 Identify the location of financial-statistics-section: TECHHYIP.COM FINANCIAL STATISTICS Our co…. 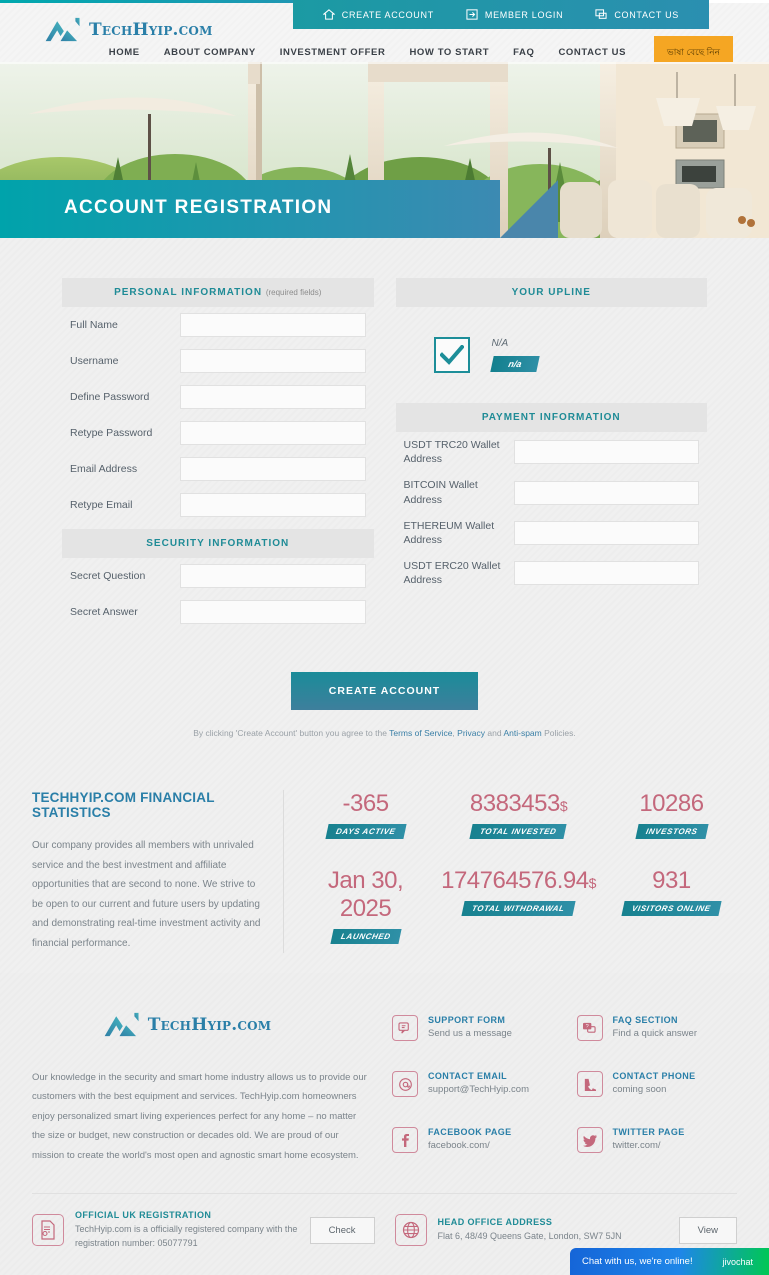
(384, 881).